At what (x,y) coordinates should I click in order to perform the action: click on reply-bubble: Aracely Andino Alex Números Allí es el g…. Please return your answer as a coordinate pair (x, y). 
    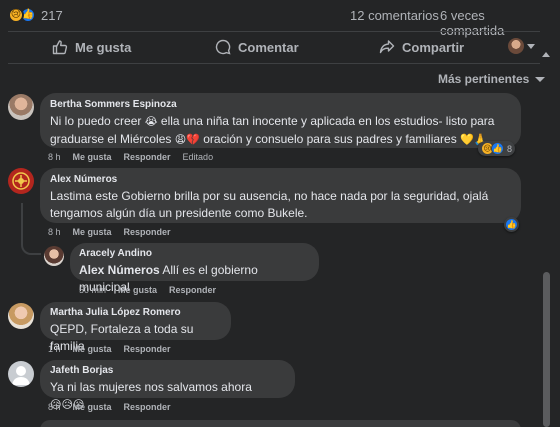
    Looking at the image, I should click on (194, 268).